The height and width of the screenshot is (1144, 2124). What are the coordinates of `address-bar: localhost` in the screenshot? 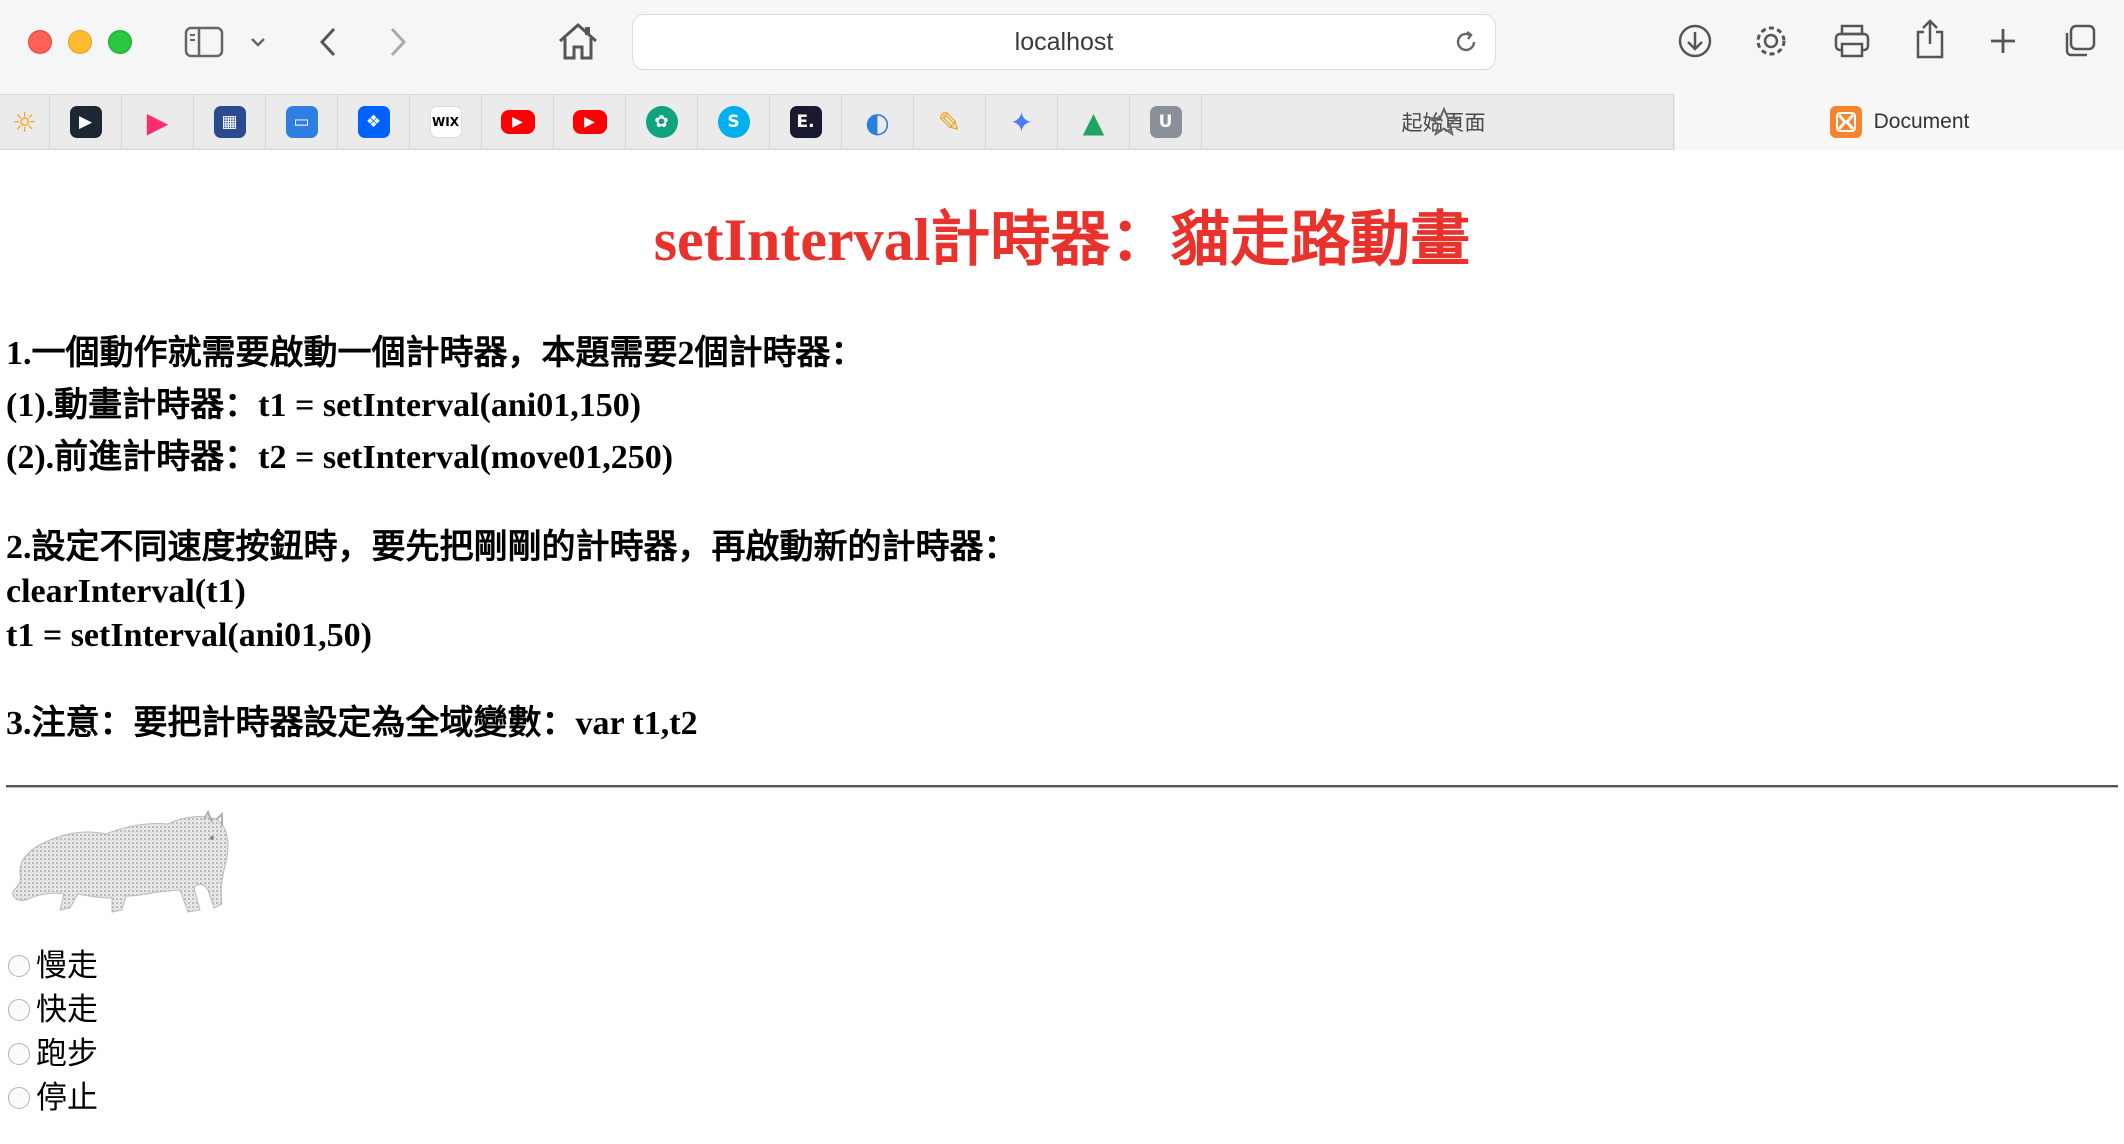 It's located at (1064, 42).